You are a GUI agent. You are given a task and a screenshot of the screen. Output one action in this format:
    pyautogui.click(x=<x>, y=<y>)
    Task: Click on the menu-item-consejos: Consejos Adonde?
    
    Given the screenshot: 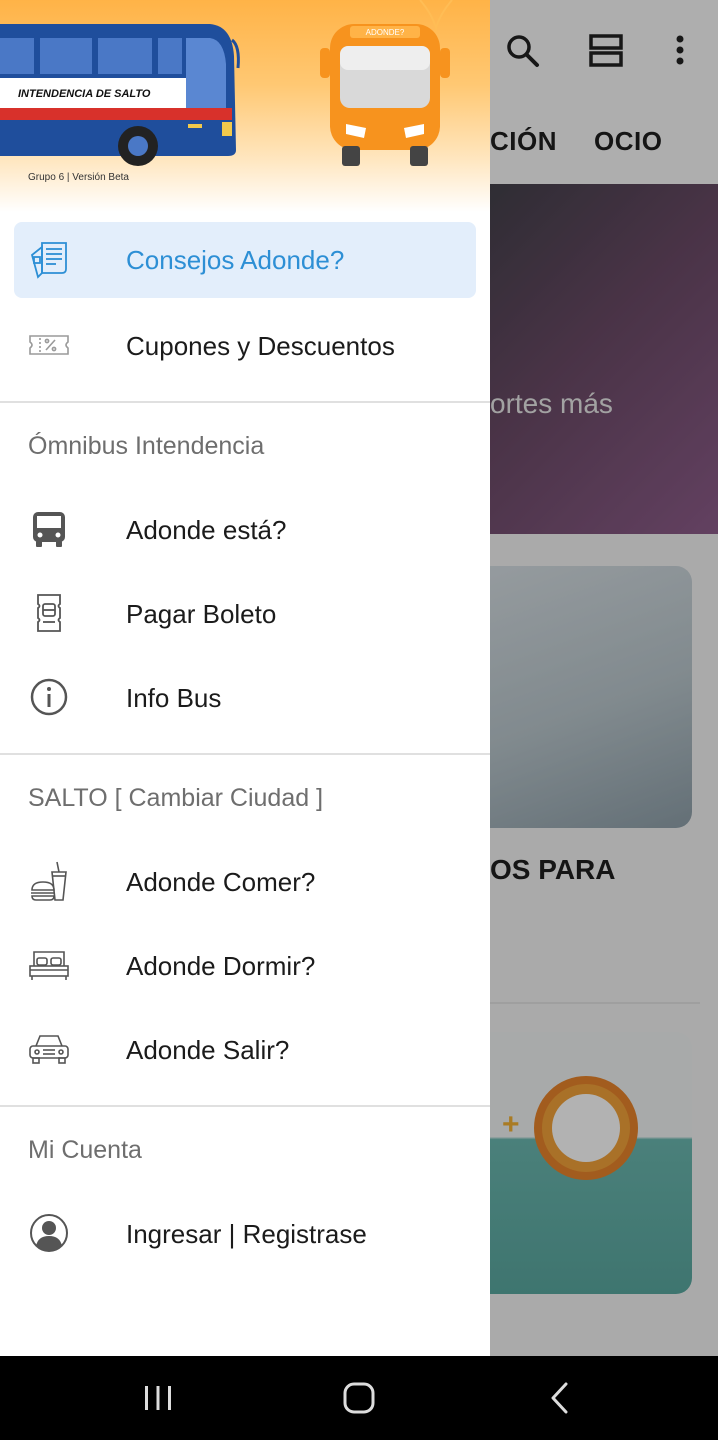 What is the action you would take?
    pyautogui.click(x=245, y=260)
    